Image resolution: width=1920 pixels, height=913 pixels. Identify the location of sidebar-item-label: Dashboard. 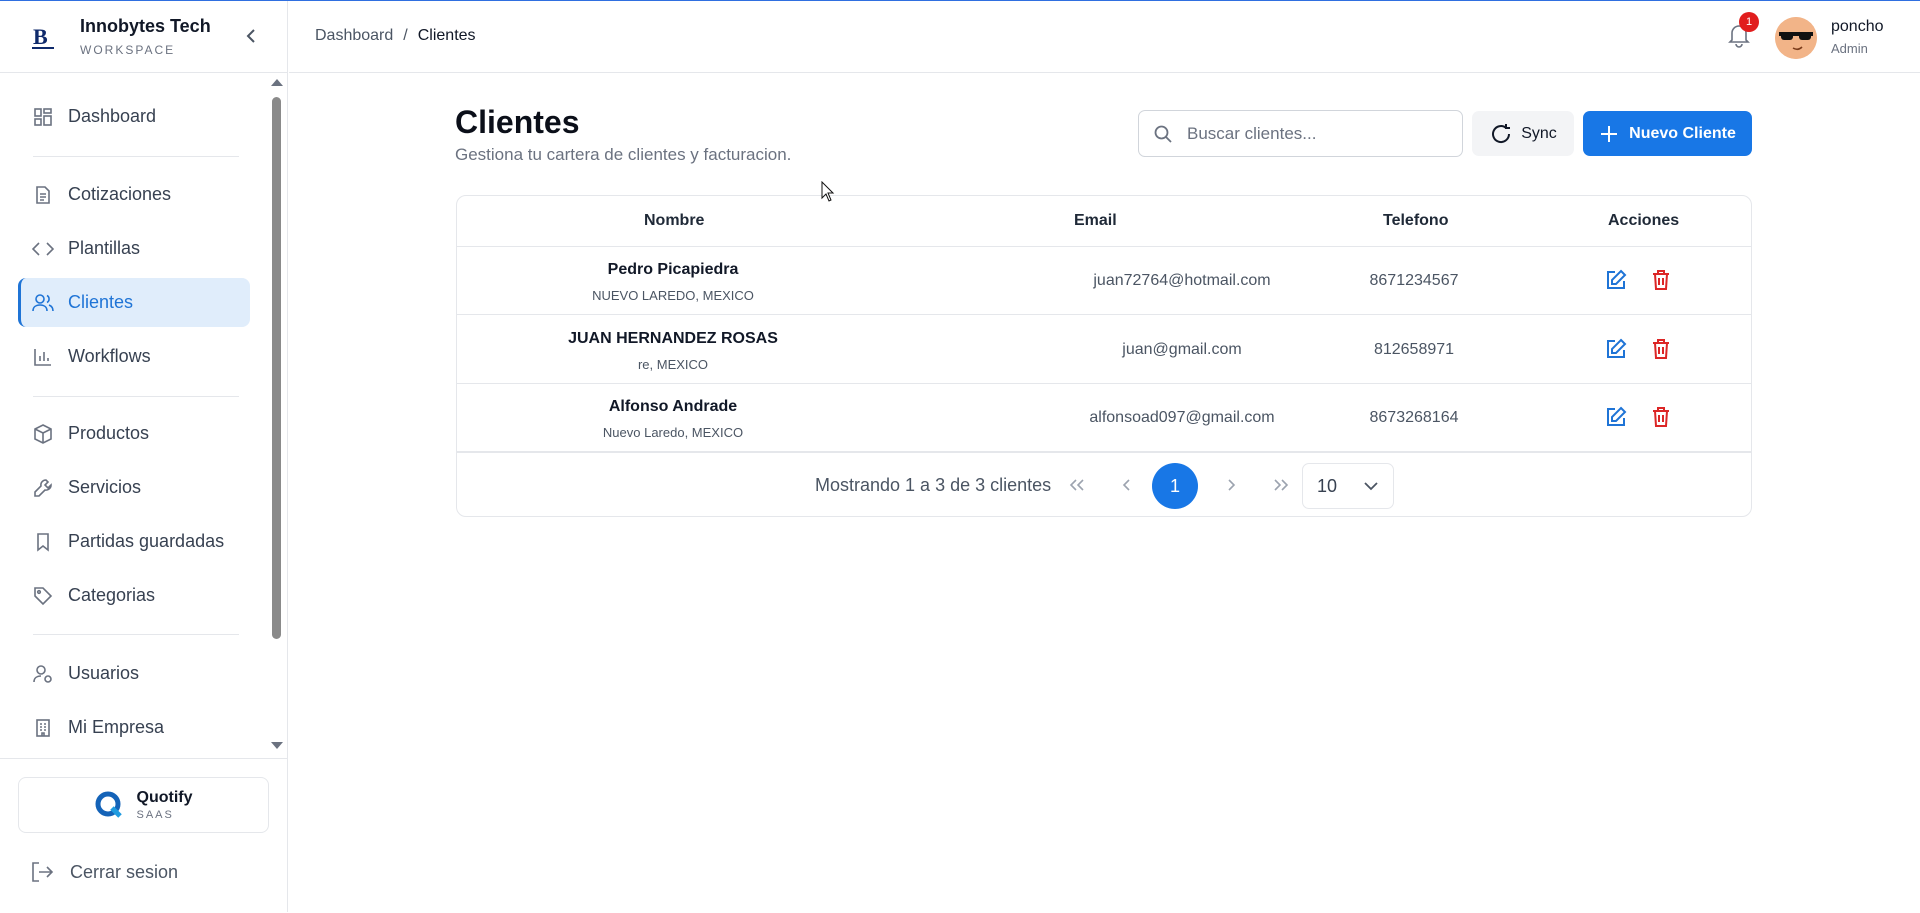
(112, 116).